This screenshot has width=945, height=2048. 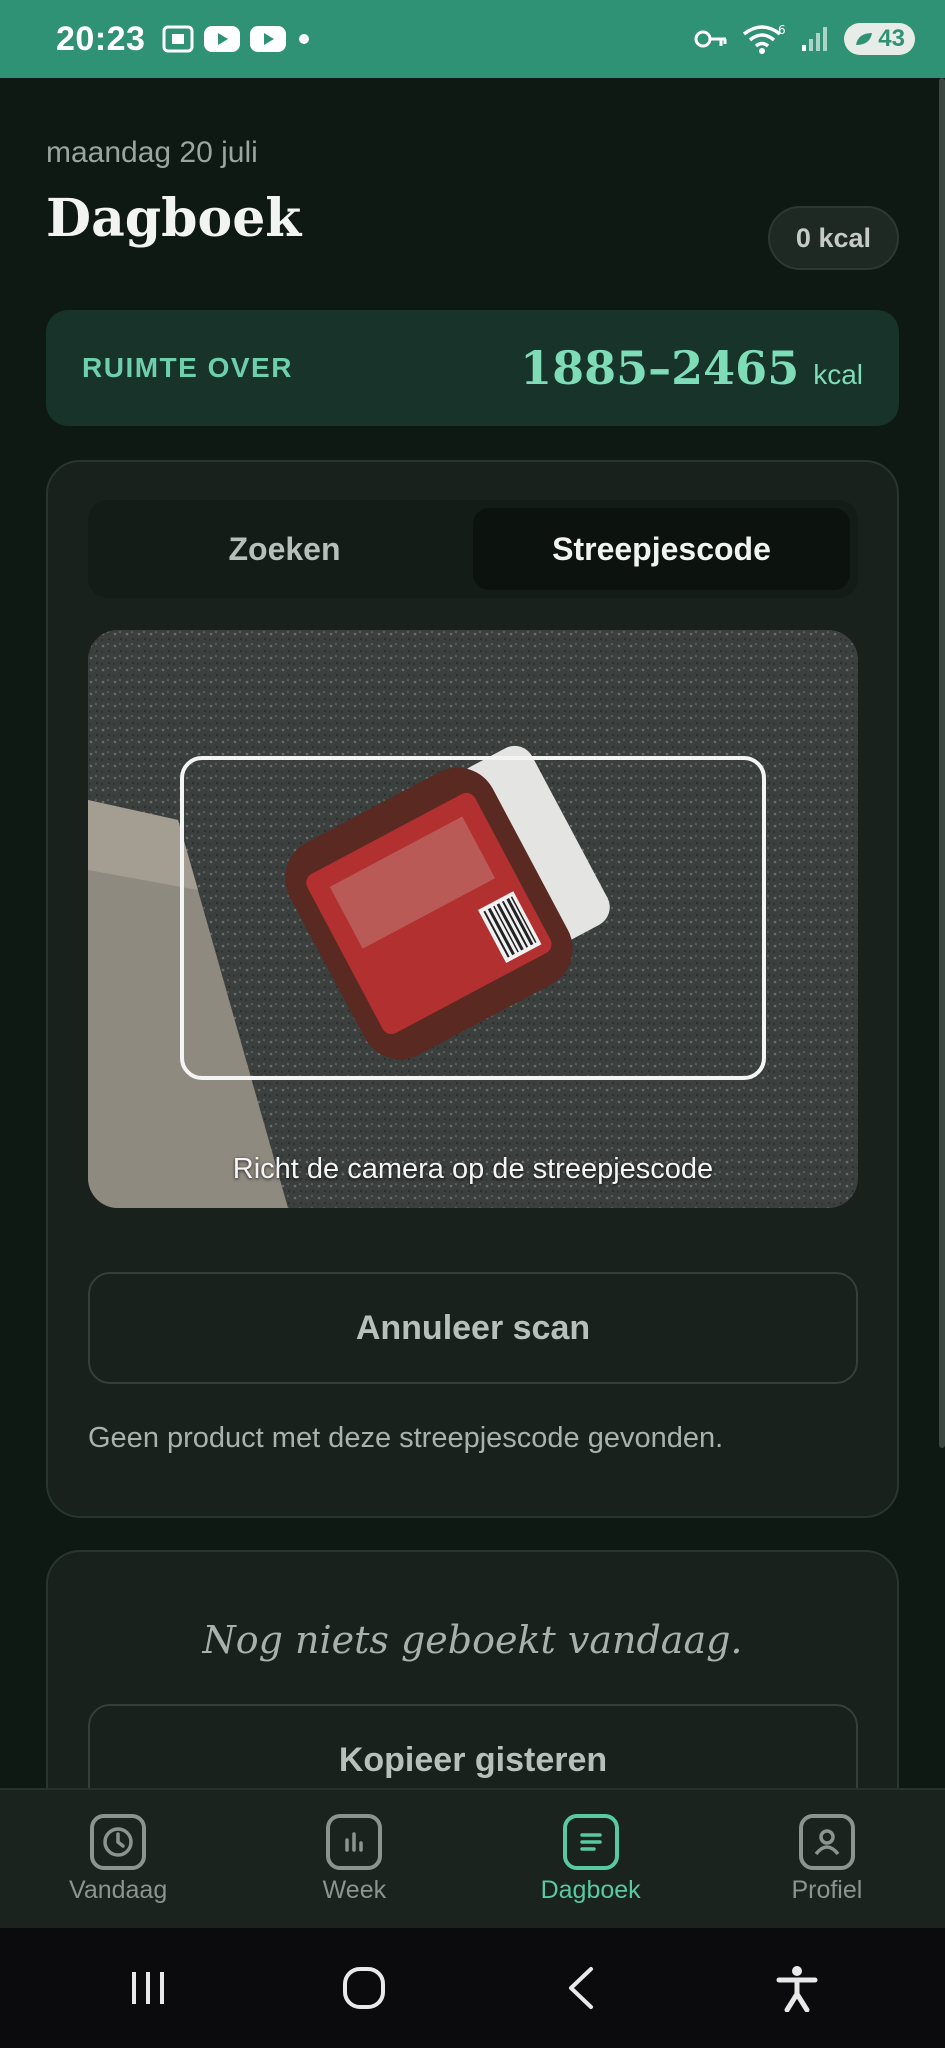 I want to click on cancel-scan-button: Annuleer scan, so click(x=473, y=1328).